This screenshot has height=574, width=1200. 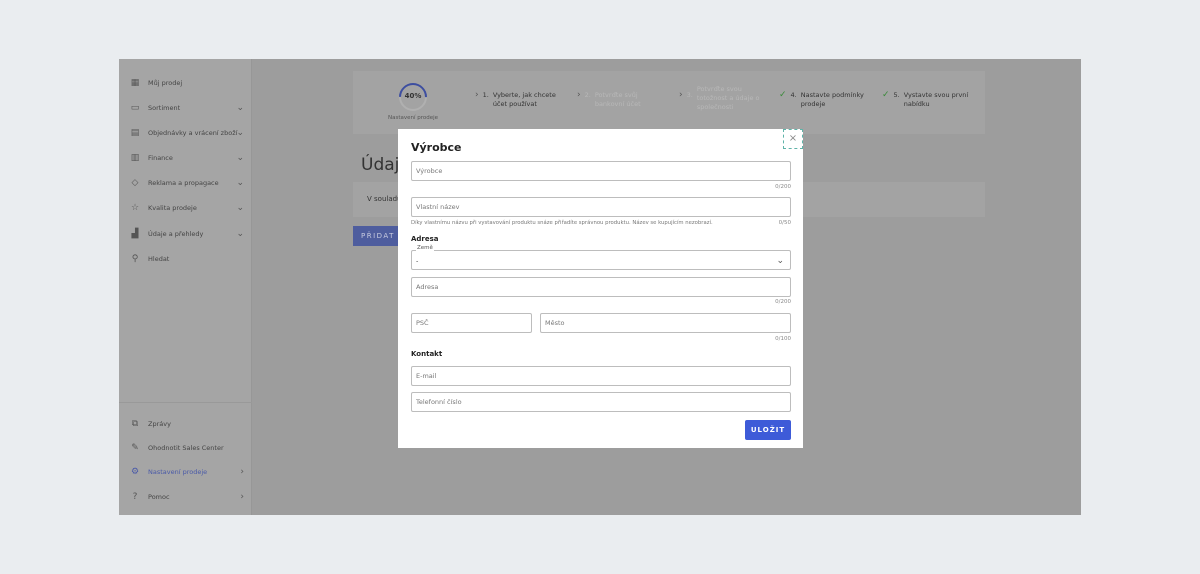 I want to click on sidebar-item-orders: ▤ Objednávky a vrácení zboží ⌄, so click(x=185, y=133).